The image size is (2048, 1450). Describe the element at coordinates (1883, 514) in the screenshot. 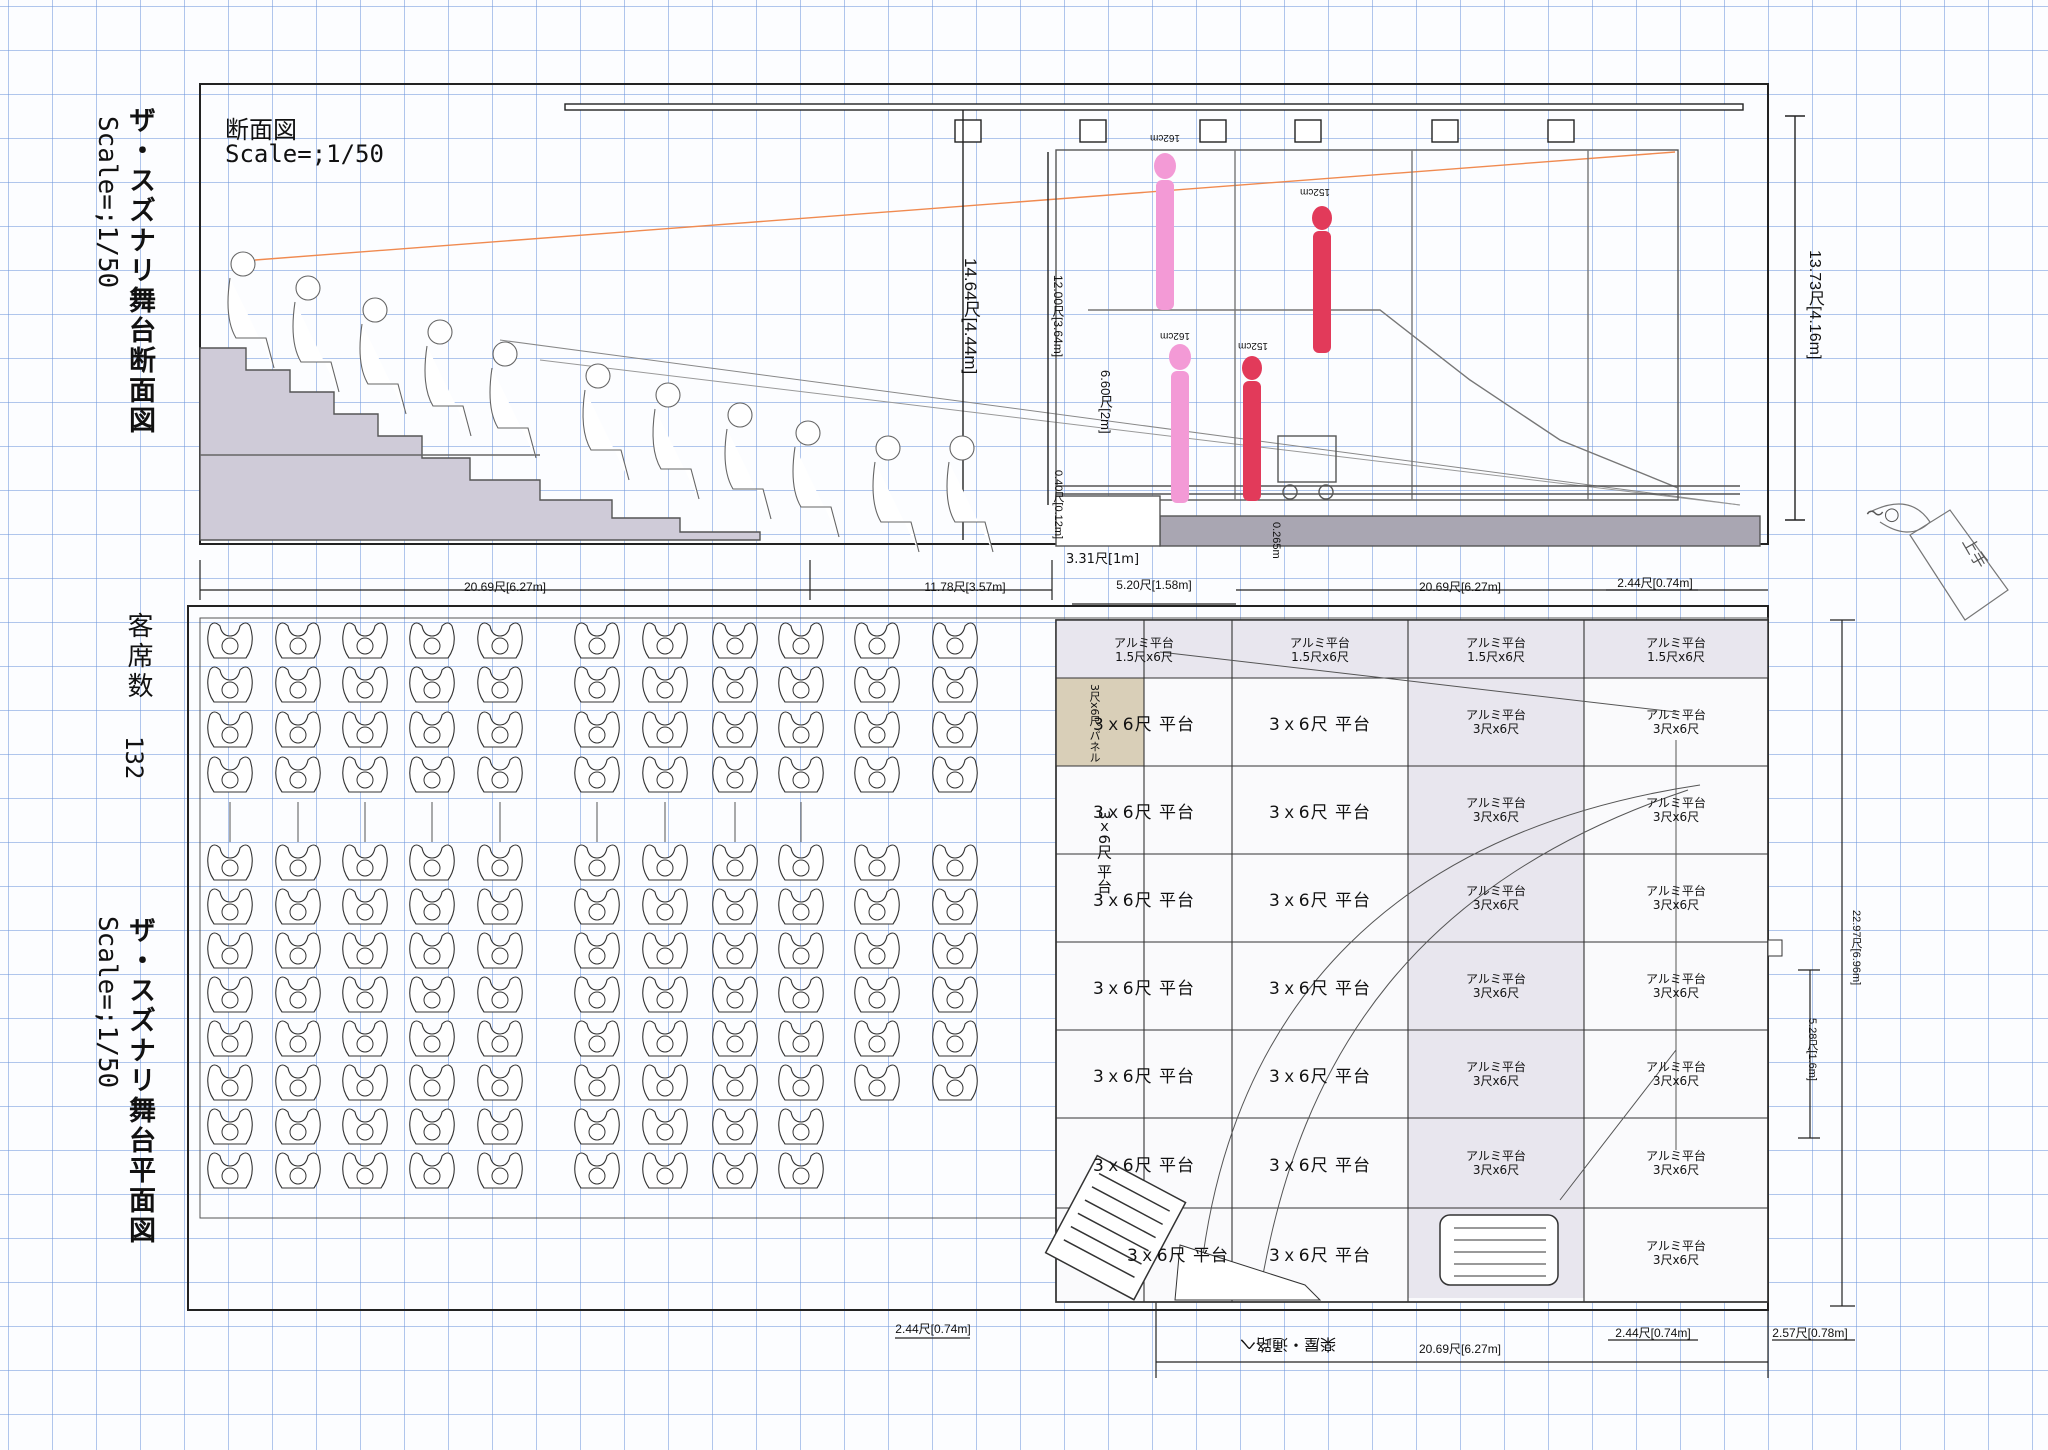

I see `margin-note-1: 〜○` at that location.